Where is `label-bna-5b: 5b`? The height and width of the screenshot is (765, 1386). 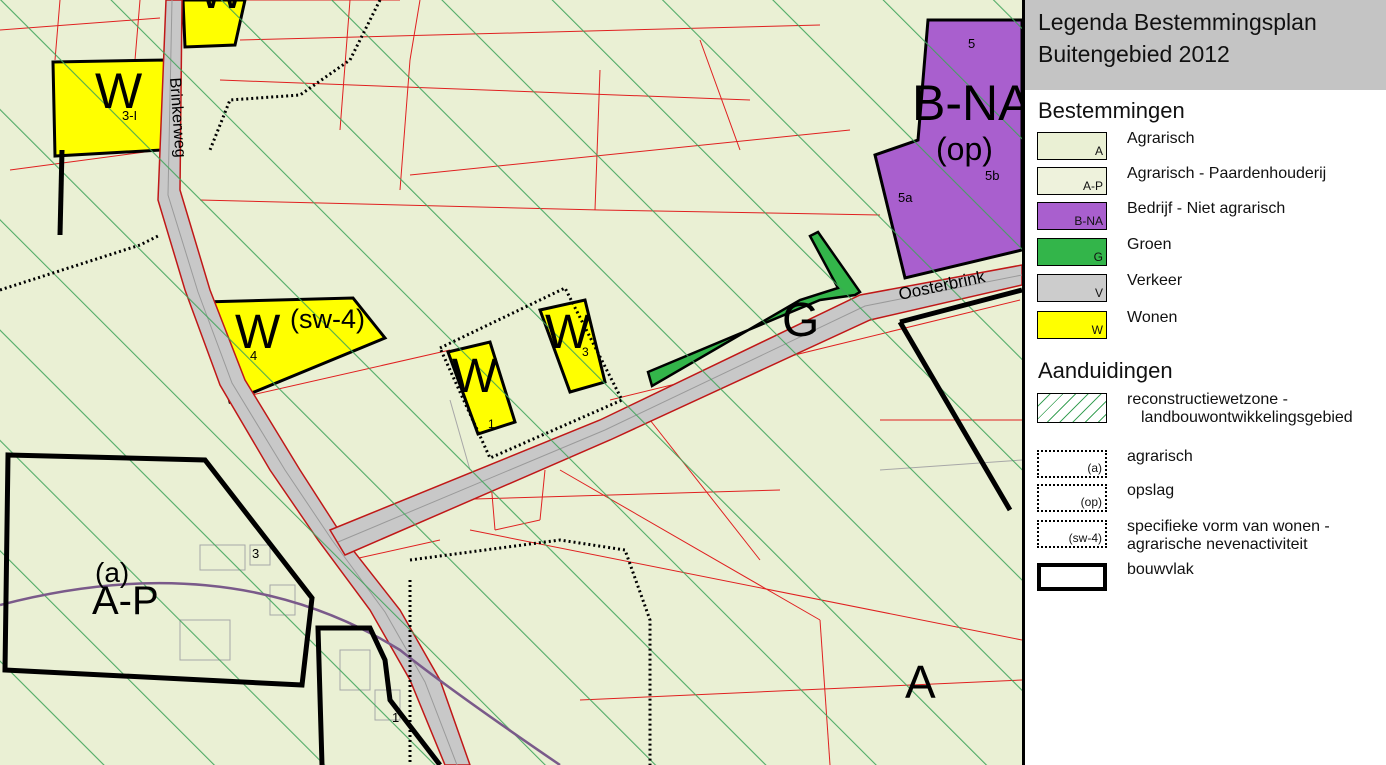
label-bna-5b: 5b is located at coordinates (992, 175).